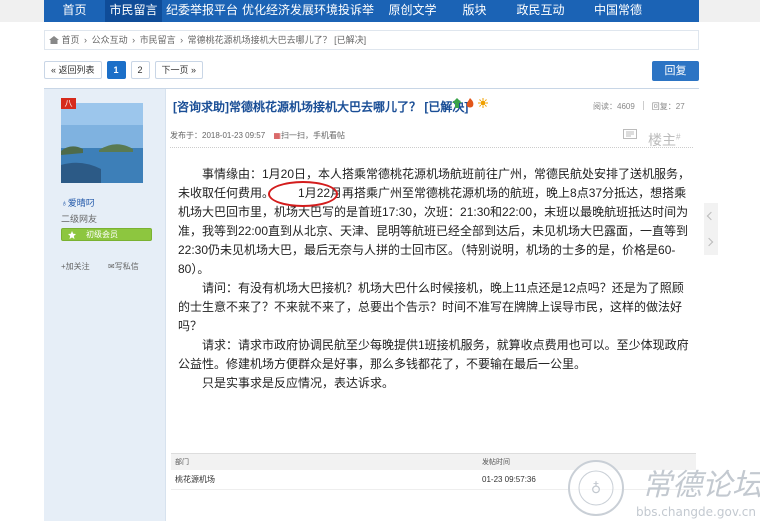 The width and height of the screenshot is (760, 521). Describe the element at coordinates (711, 216) in the screenshot. I see `chevron-left-icon` at that location.